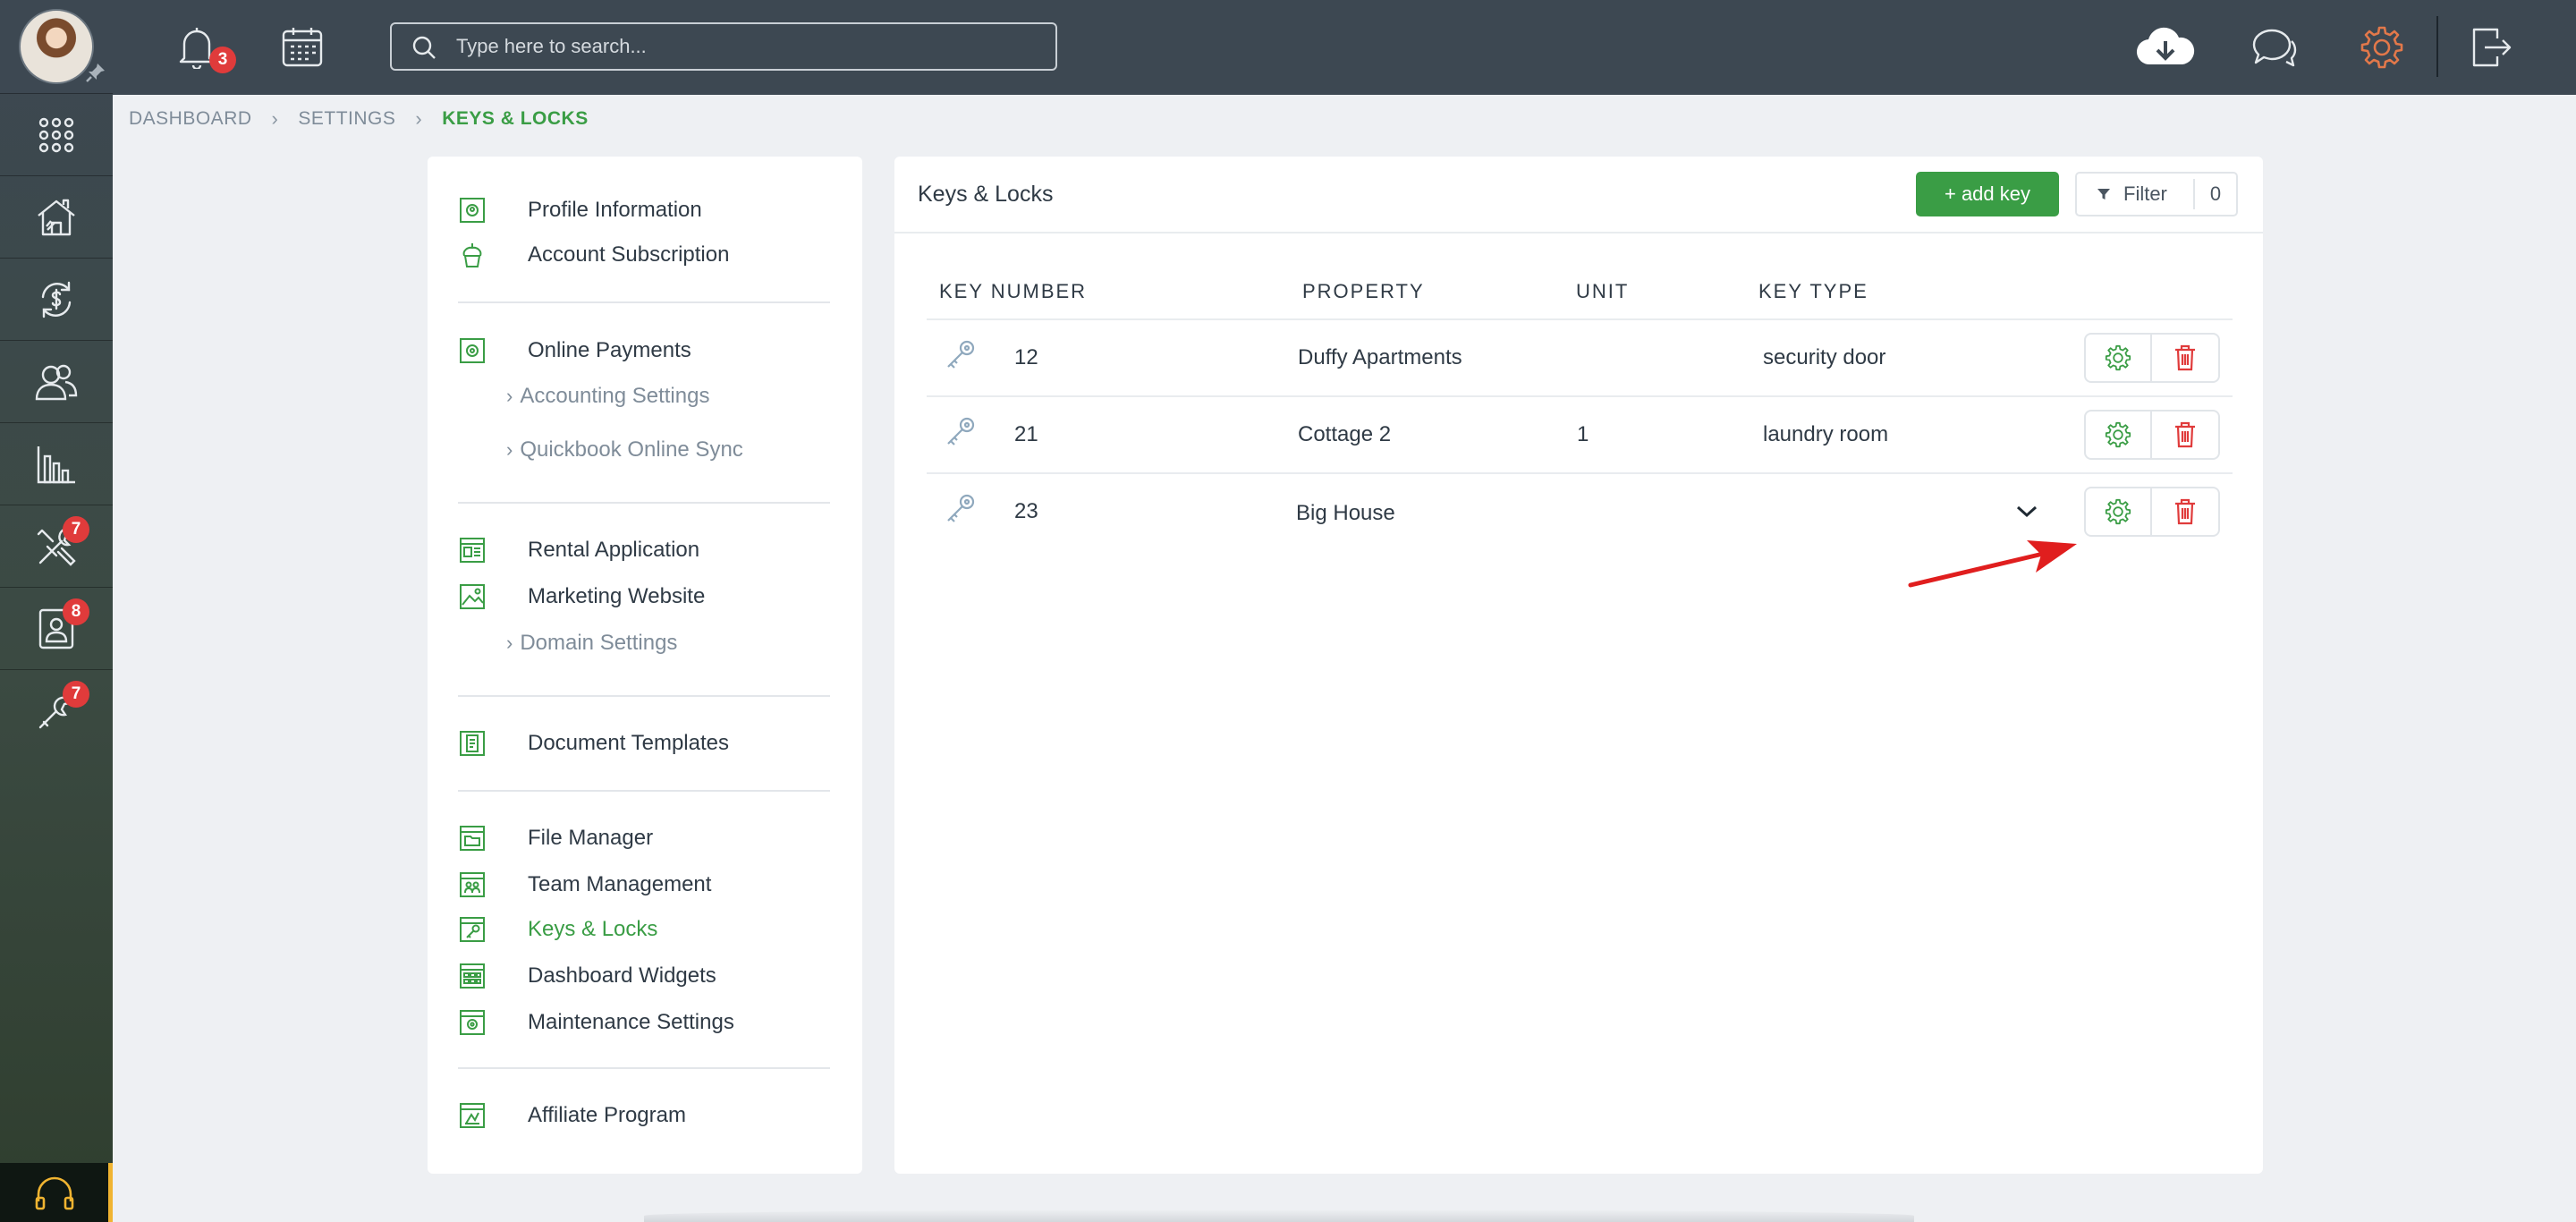 This screenshot has width=2576, height=1222. I want to click on menu-item-marketing-website: Marketing Website, so click(581, 597).